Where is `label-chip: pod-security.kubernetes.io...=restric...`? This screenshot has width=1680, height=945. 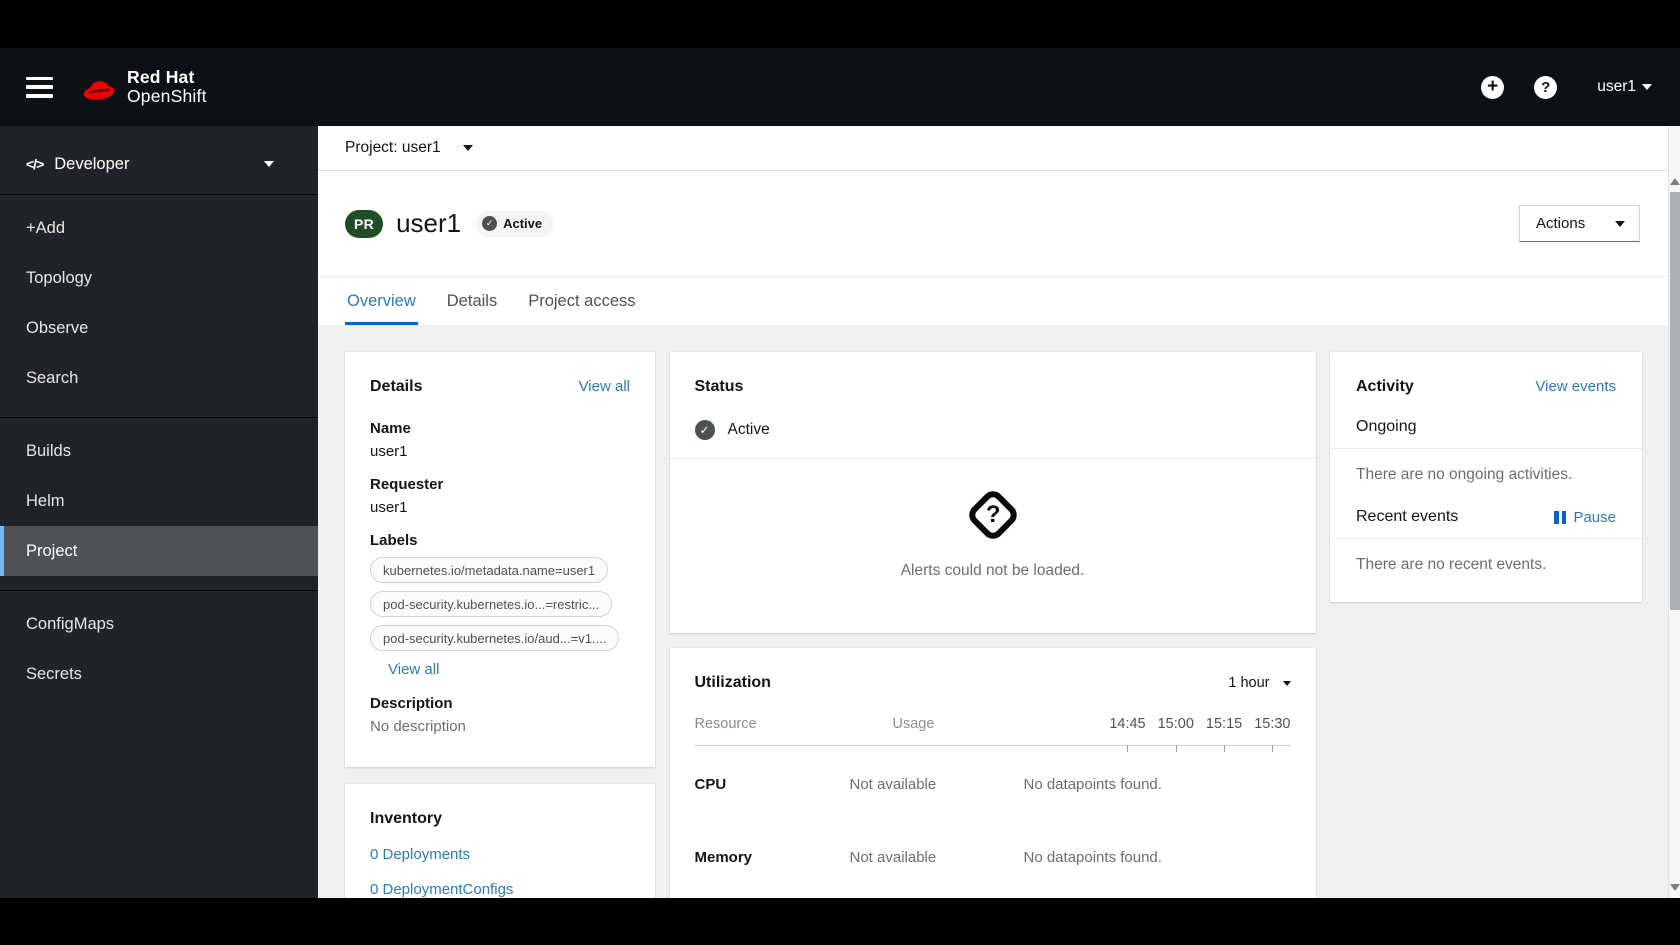
label-chip: pod-security.kubernetes.io...=restric... is located at coordinates (491, 604).